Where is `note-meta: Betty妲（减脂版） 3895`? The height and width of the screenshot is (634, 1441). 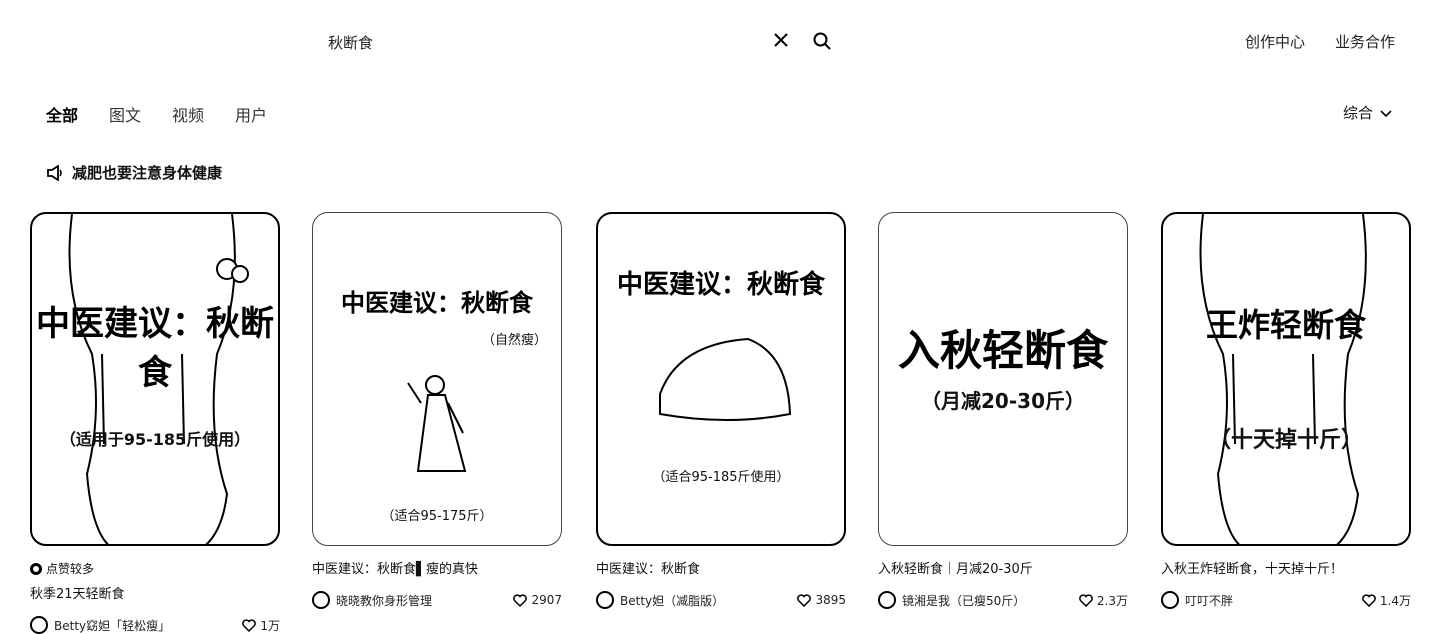
note-meta: Betty妲（减脂版） 3895 is located at coordinates (721, 600).